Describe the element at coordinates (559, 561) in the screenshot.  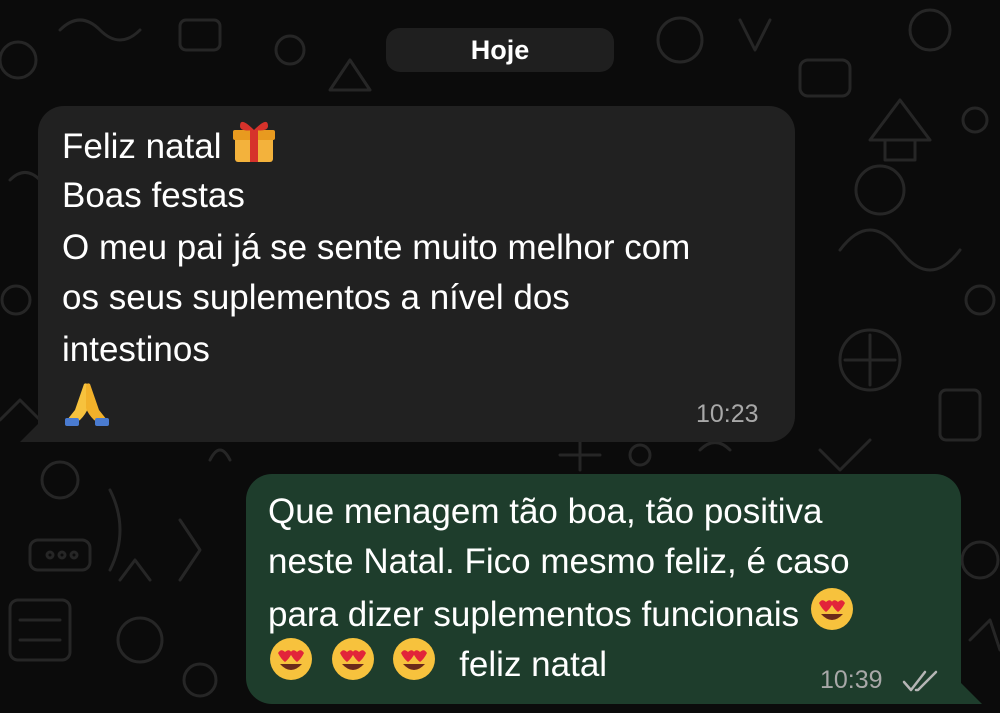
I see `outgoing-message-line: neste Natal. Fico mesmo feliz, é caso` at that location.